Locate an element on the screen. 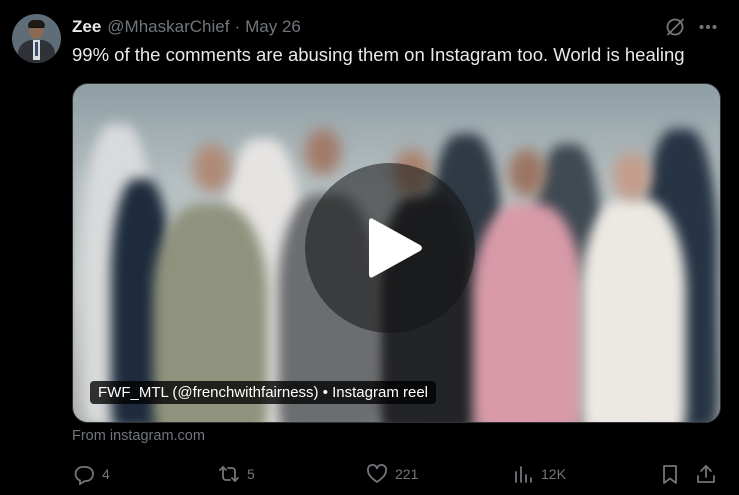 The image size is (739, 495). bookmark-icon is located at coordinates (670, 474).